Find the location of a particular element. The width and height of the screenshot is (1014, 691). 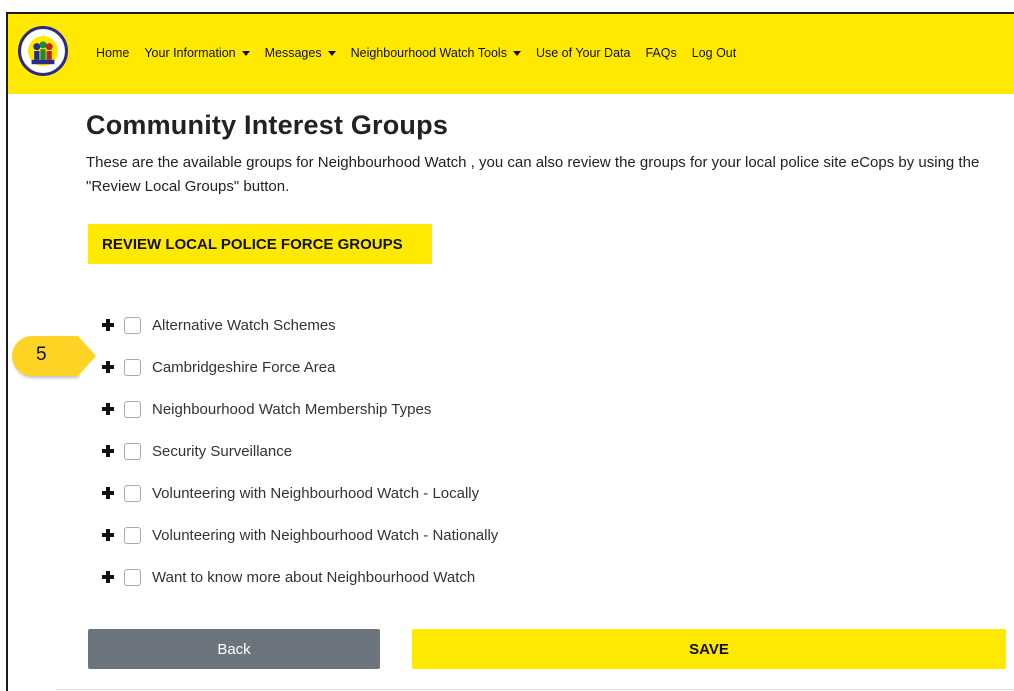

nav-use-of-your-data: Use of Your Data is located at coordinates (583, 53).